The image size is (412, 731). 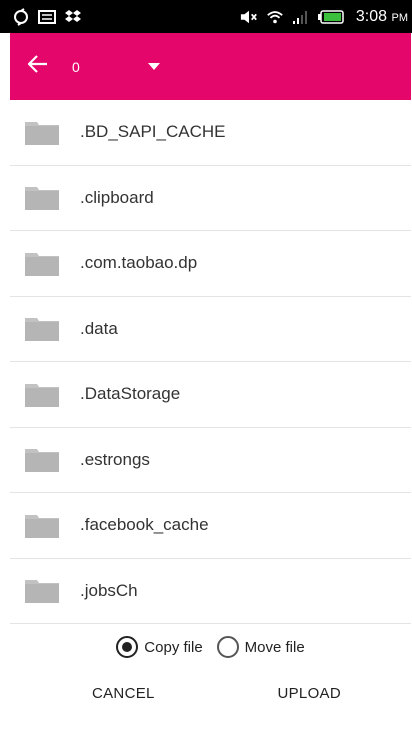 I want to click on dropbox-icon, so click(x=73, y=17).